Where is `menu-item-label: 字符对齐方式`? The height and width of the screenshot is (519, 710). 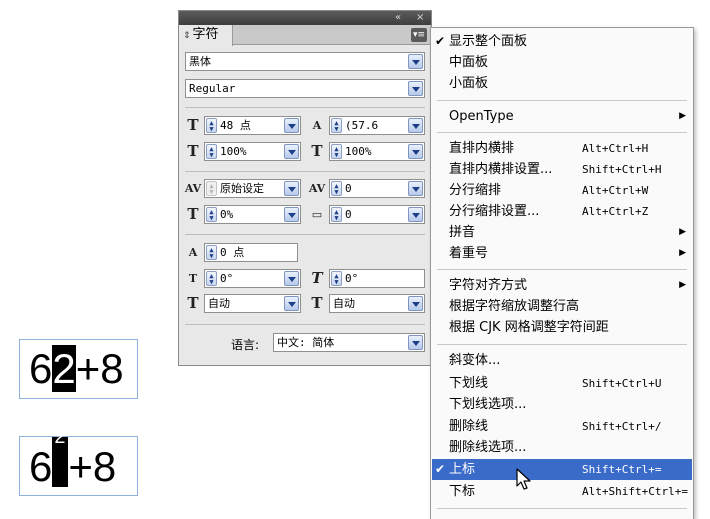 menu-item-label: 字符对齐方式 is located at coordinates (488, 285).